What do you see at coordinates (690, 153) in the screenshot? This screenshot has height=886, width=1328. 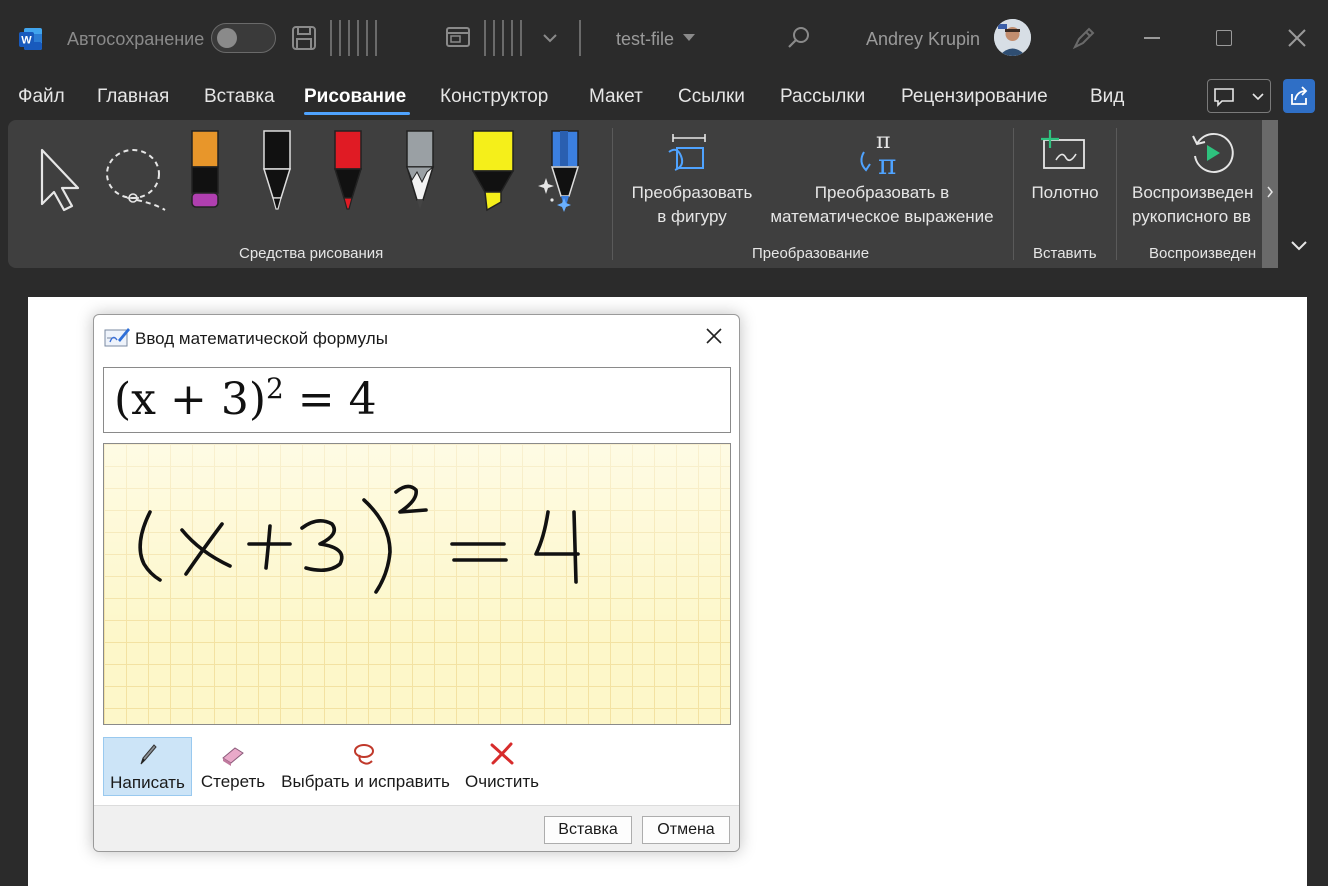 I see `convert-to-shape-icon` at bounding box center [690, 153].